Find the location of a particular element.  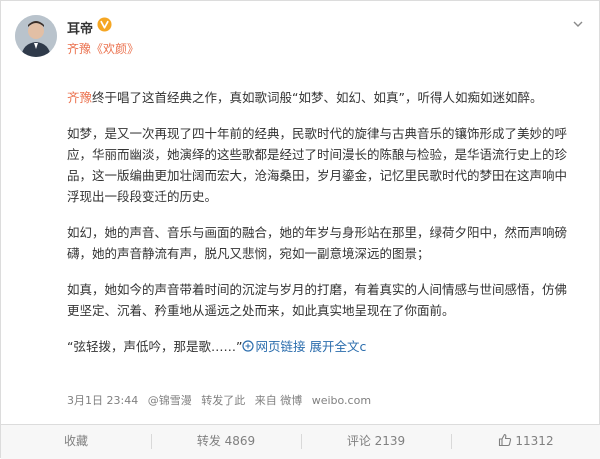

post-date: 3月1日 23:44 is located at coordinates (102, 400).